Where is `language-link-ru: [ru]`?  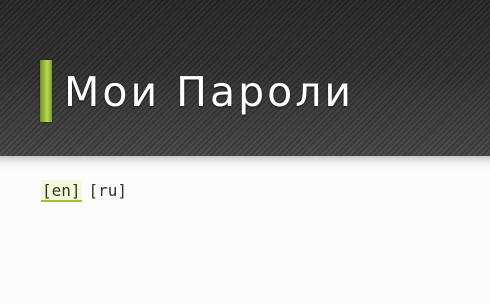
language-link-ru: [ru] is located at coordinates (108, 191).